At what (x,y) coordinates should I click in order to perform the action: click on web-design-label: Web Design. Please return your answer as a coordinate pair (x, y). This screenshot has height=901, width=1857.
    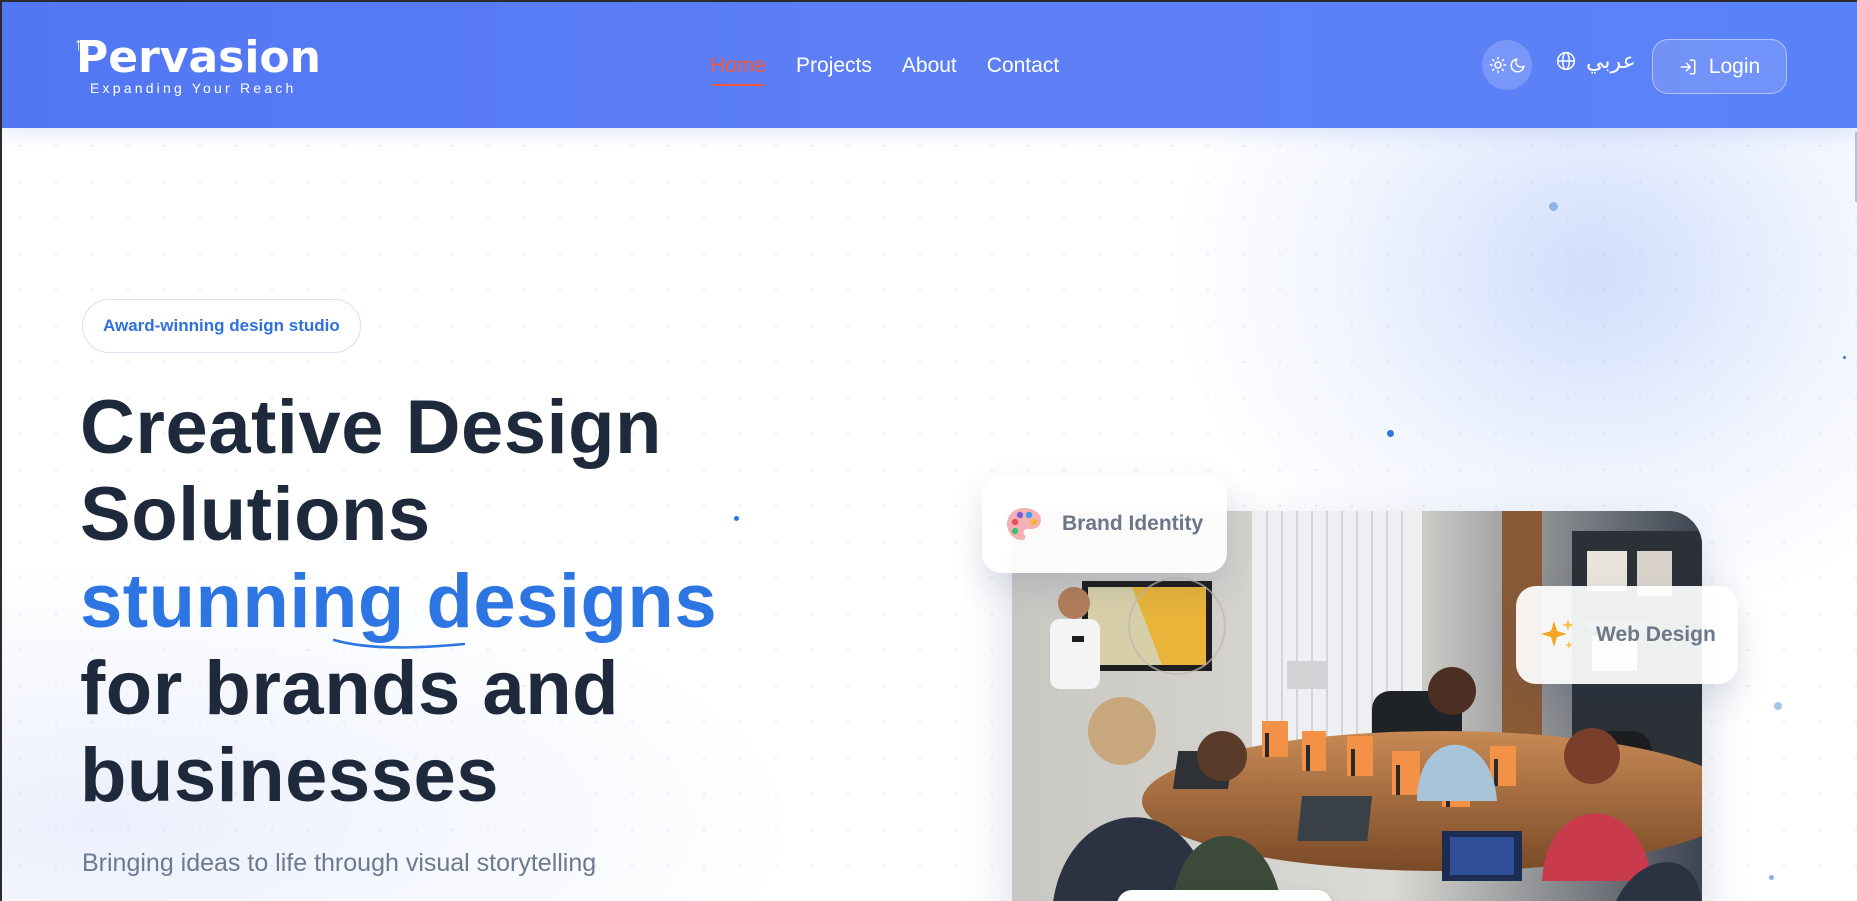
    Looking at the image, I should click on (1656, 634).